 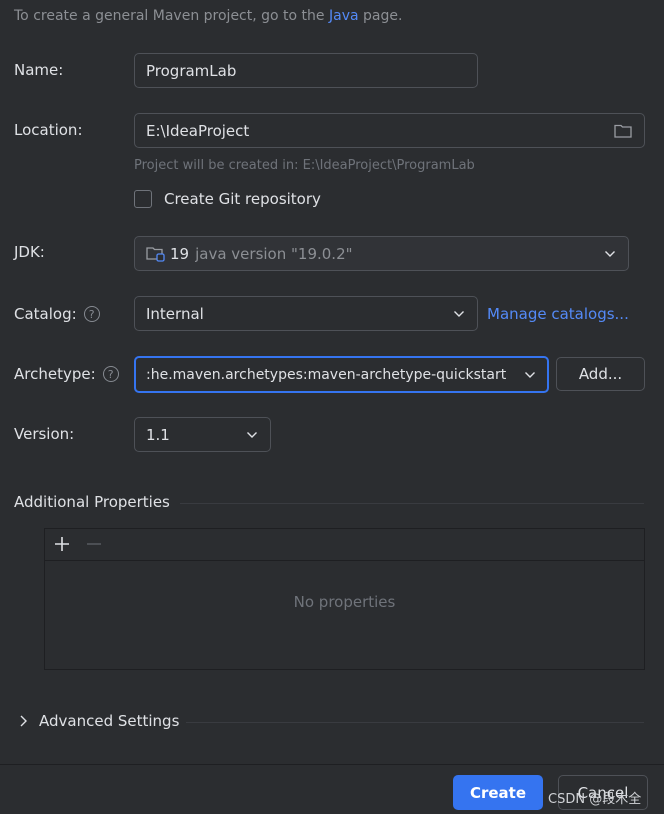 I want to click on jdk-select: 19 java version "19.0.2", so click(x=381, y=253).